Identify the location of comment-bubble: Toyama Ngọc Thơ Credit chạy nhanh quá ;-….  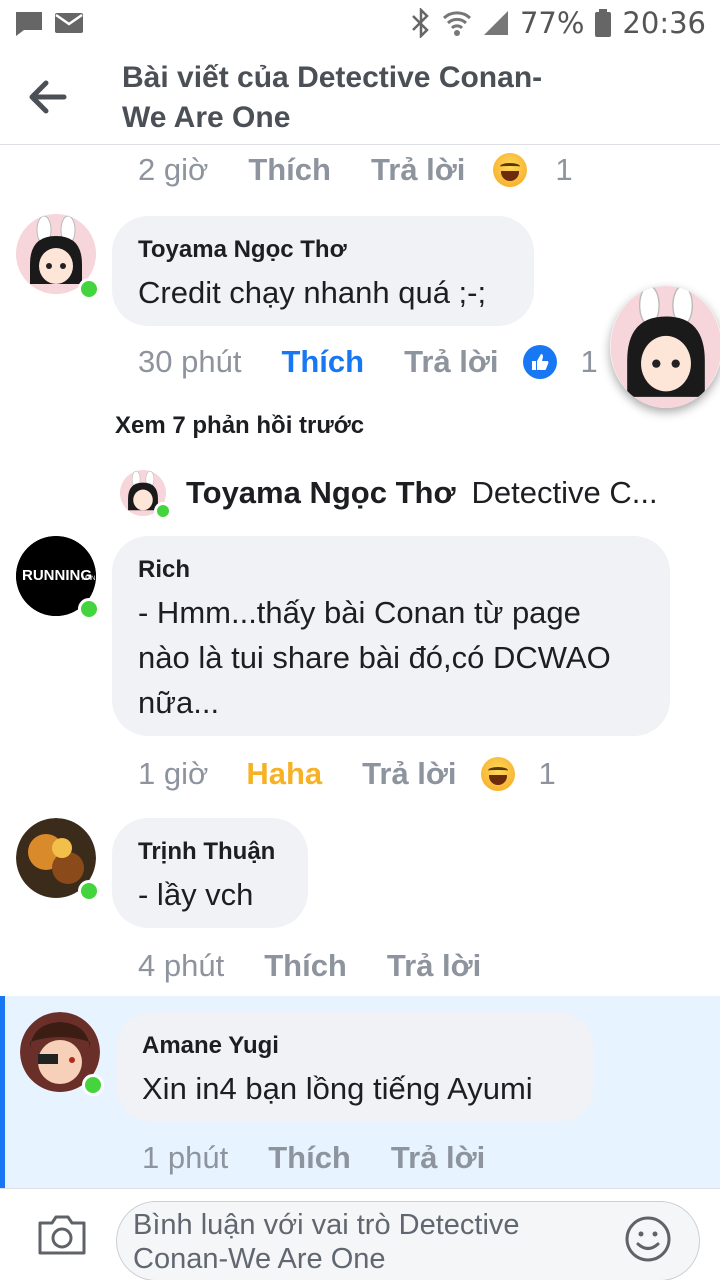
(323, 271).